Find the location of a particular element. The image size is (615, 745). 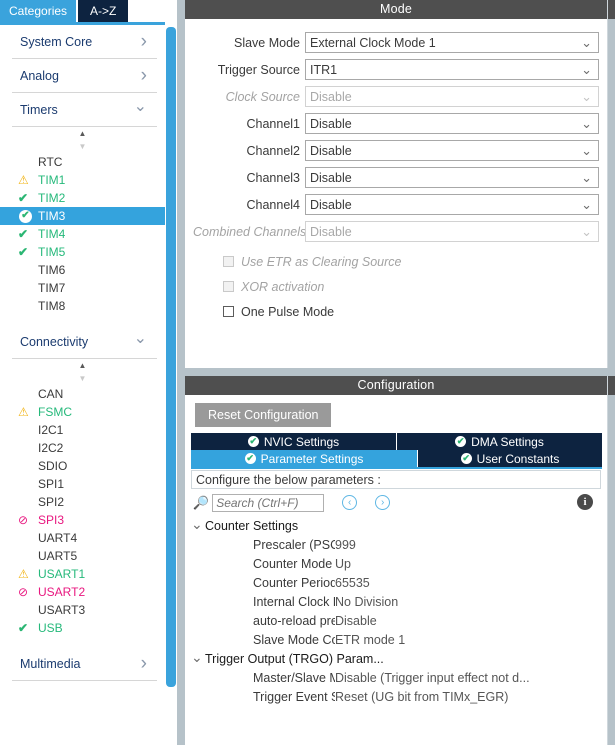

chevron-down-icon is located at coordinates (140, 342).